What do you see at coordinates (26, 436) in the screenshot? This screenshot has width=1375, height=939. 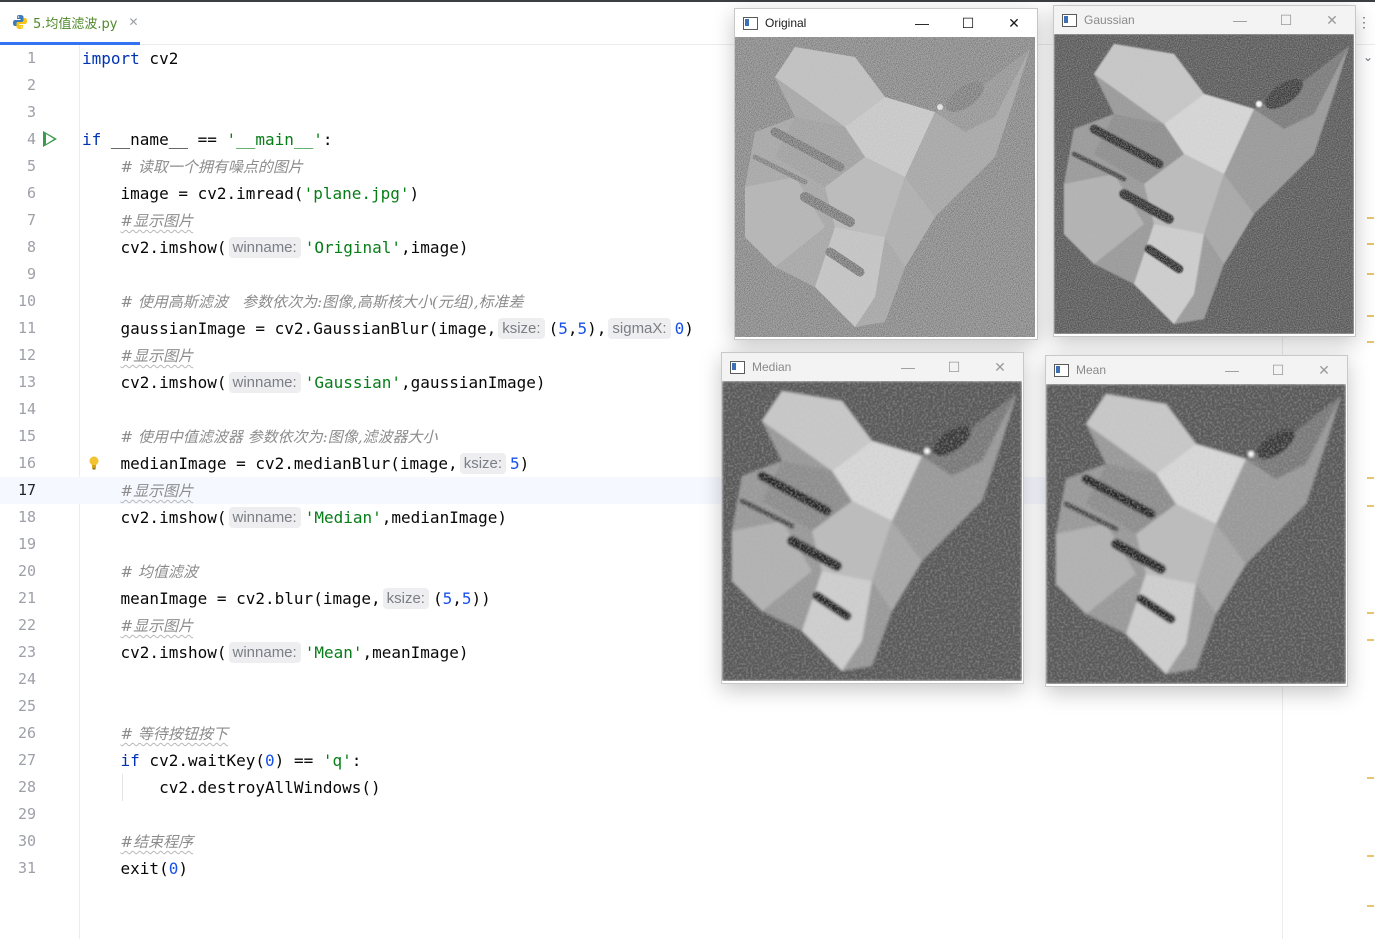 I see `line-number: 15` at bounding box center [26, 436].